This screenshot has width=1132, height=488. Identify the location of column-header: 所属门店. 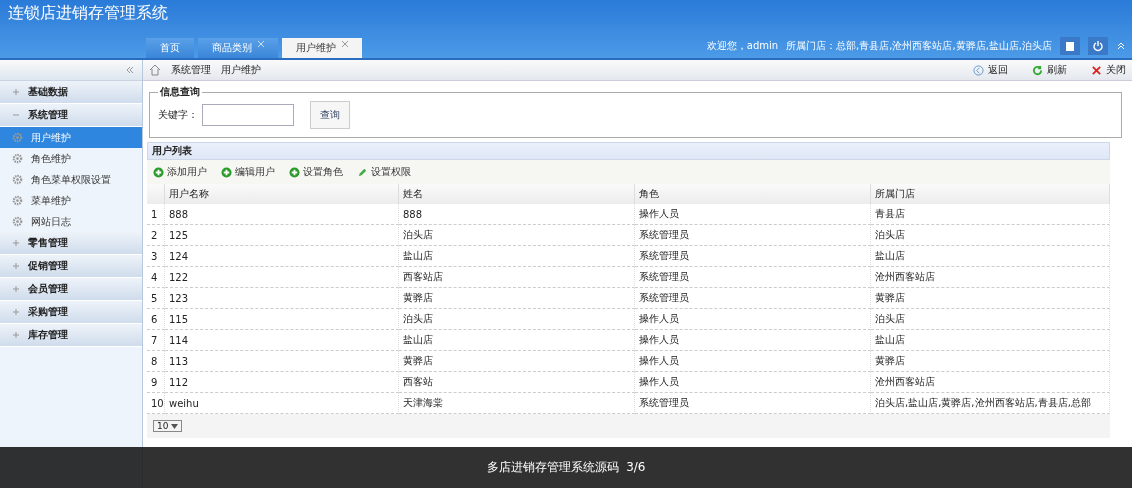
(990, 194).